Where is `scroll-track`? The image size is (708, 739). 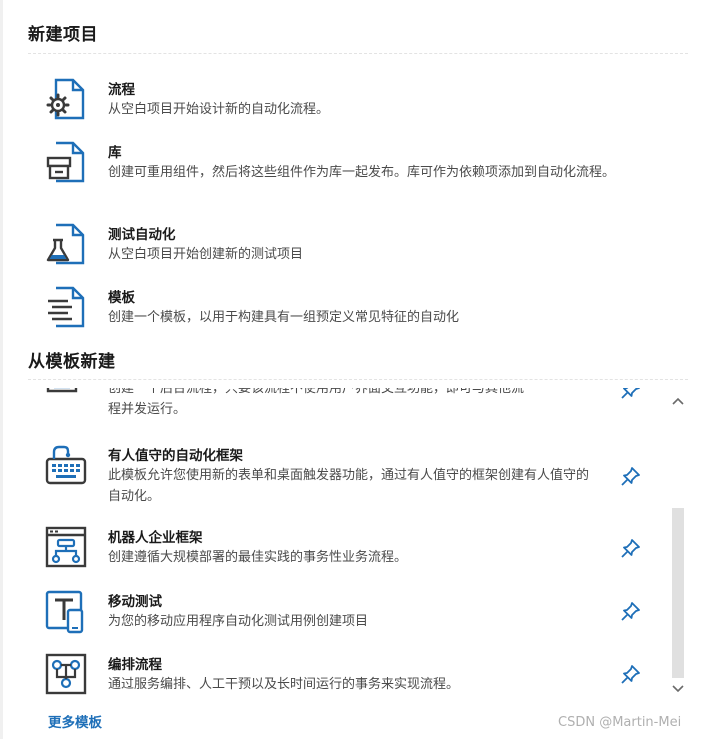
scroll-track is located at coordinates (678, 547).